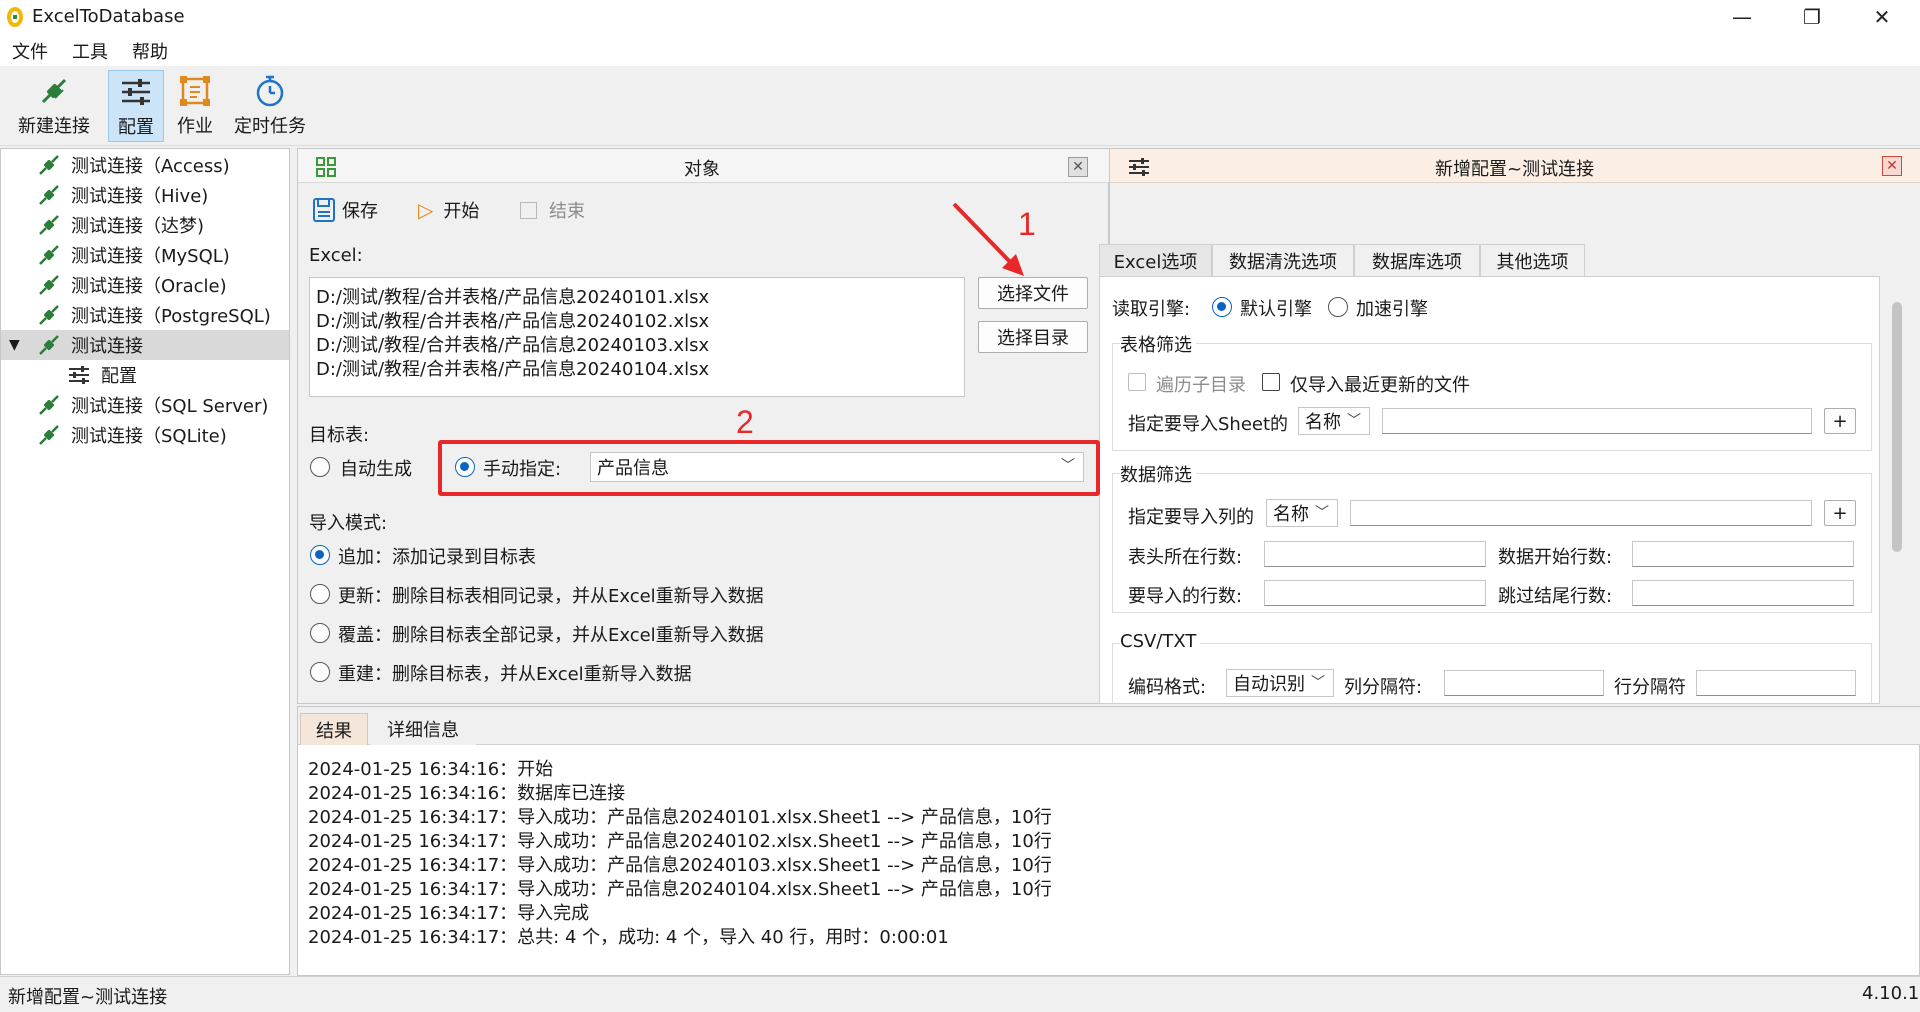 This screenshot has height=1012, width=1920. What do you see at coordinates (1897, 427) in the screenshot?
I see `config-scrollbar` at bounding box center [1897, 427].